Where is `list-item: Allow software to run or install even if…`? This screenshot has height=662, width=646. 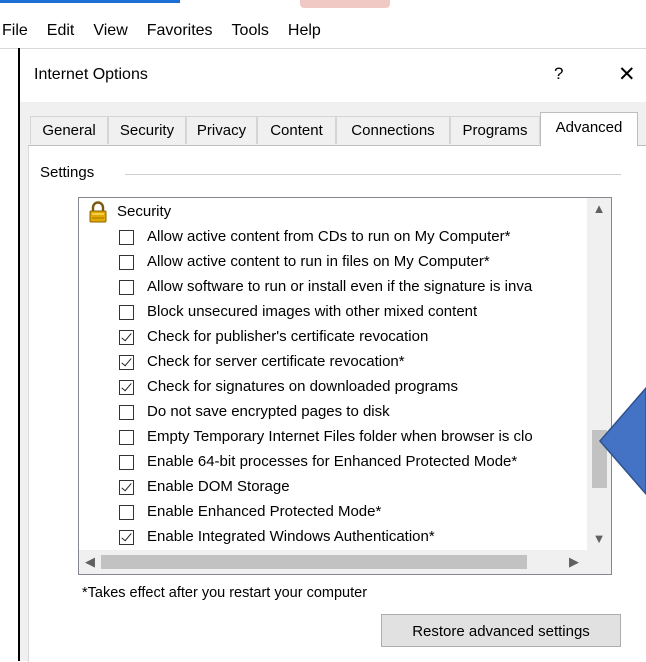 list-item: Allow software to run or install even if… is located at coordinates (333, 288).